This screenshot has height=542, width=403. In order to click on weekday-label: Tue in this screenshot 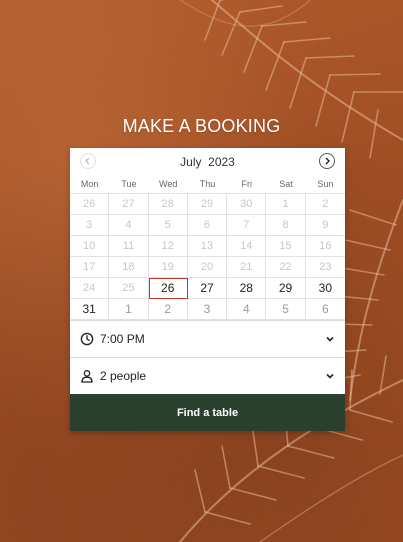, I will do `click(129, 184)`.